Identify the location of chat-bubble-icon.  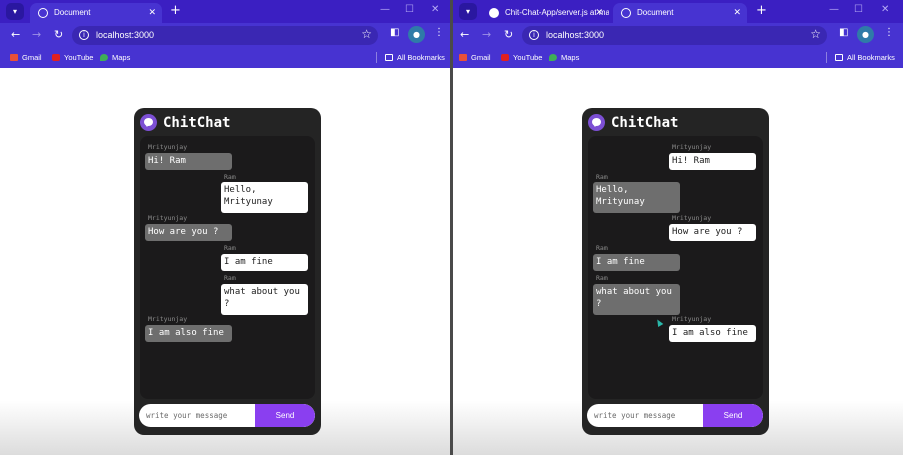
(596, 122).